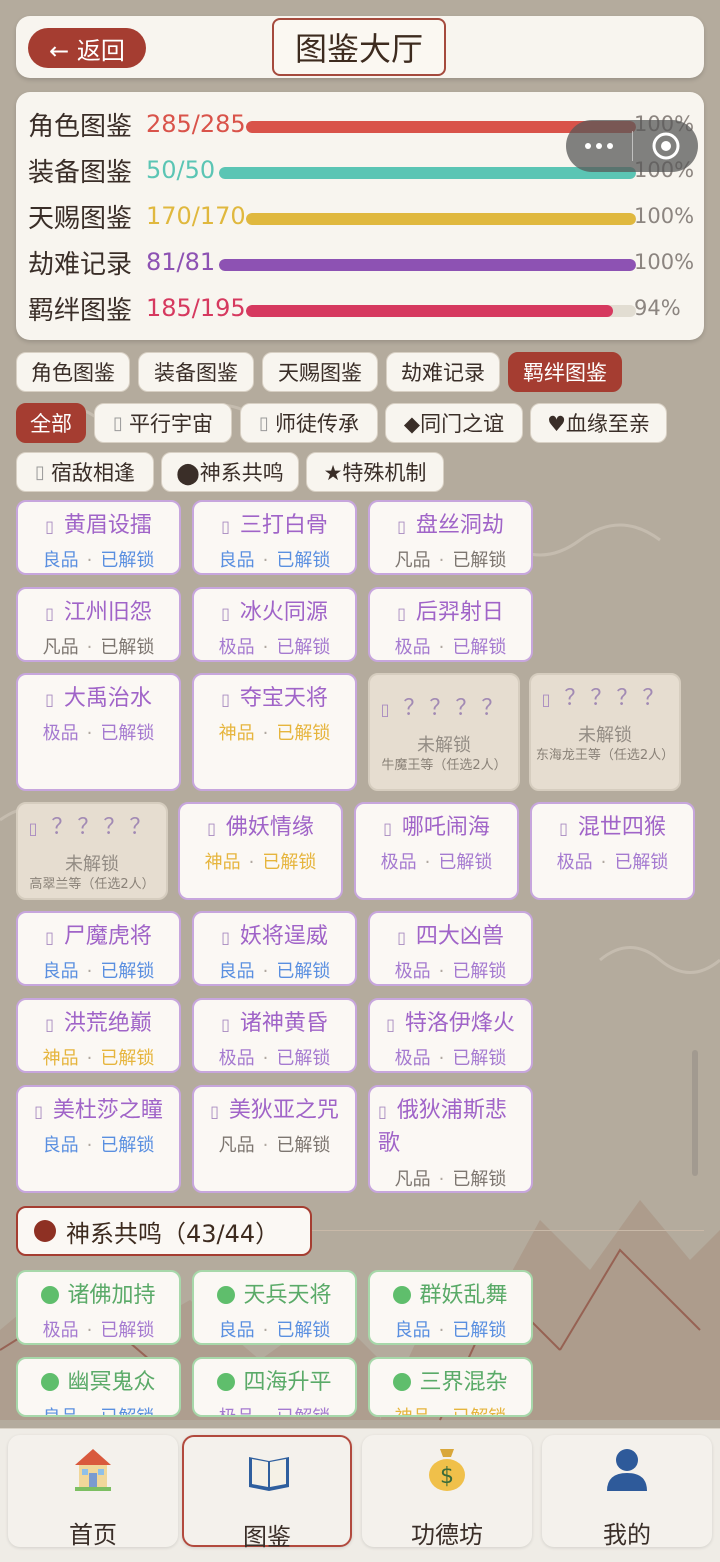 Image resolution: width=720 pixels, height=1562 pixels. What do you see at coordinates (51, 423) in the screenshot?
I see `filter-all: 全部` at bounding box center [51, 423].